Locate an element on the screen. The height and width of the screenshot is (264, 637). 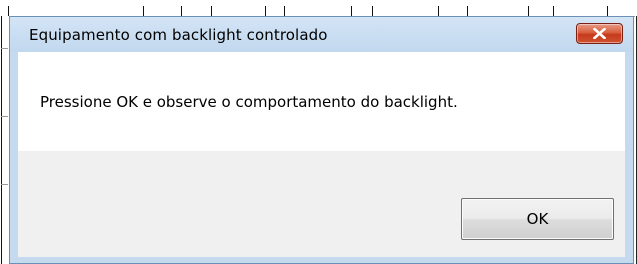
close-icon is located at coordinates (599, 33).